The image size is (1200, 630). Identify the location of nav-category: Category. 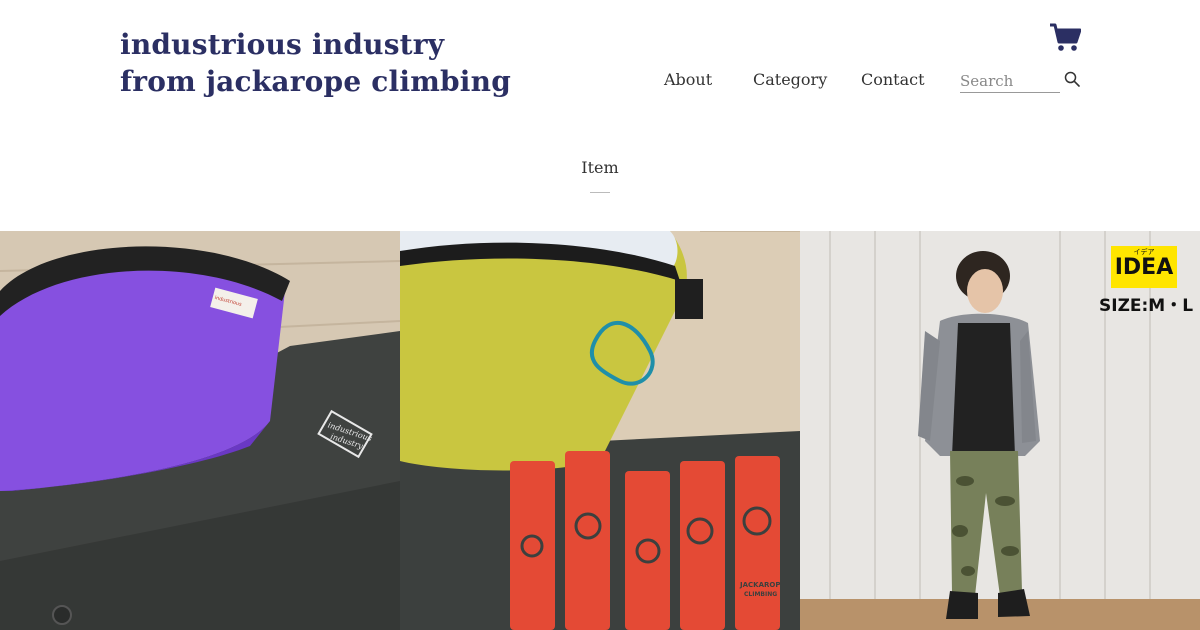
(790, 79).